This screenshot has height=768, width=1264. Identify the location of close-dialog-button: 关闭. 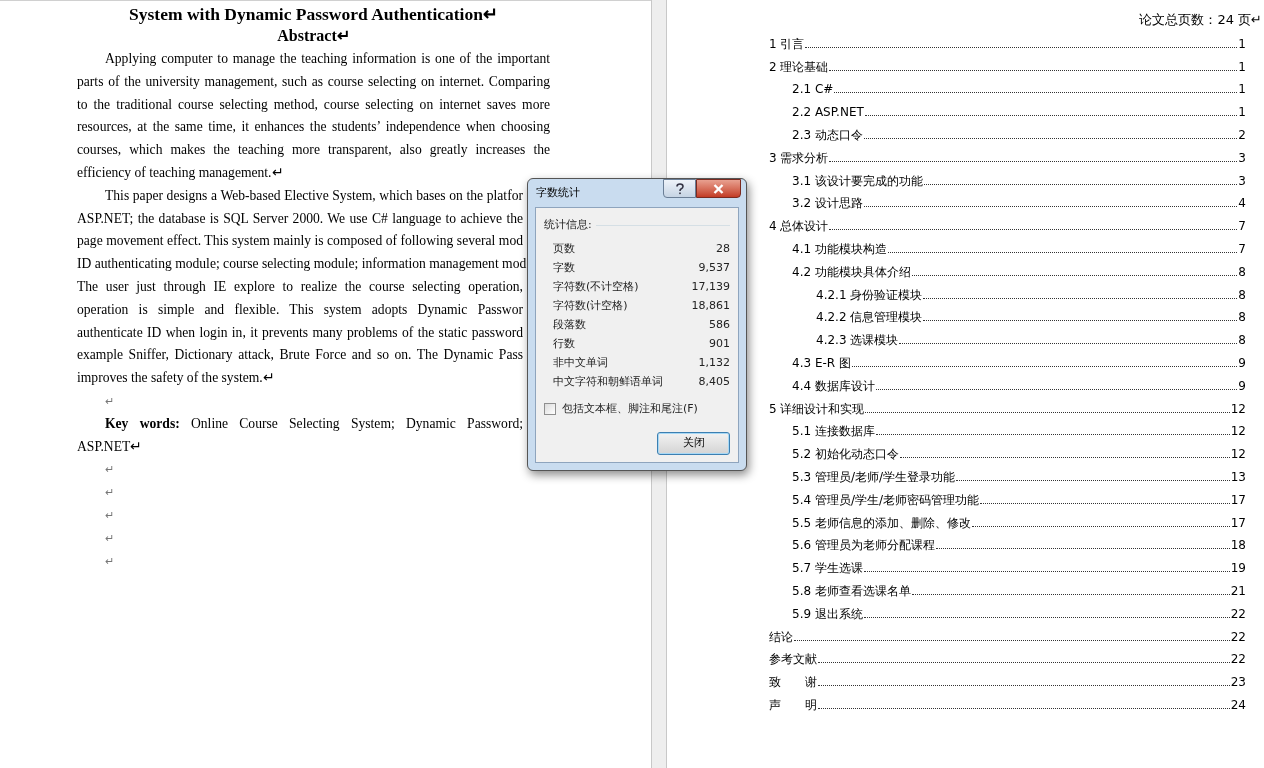
(693, 443).